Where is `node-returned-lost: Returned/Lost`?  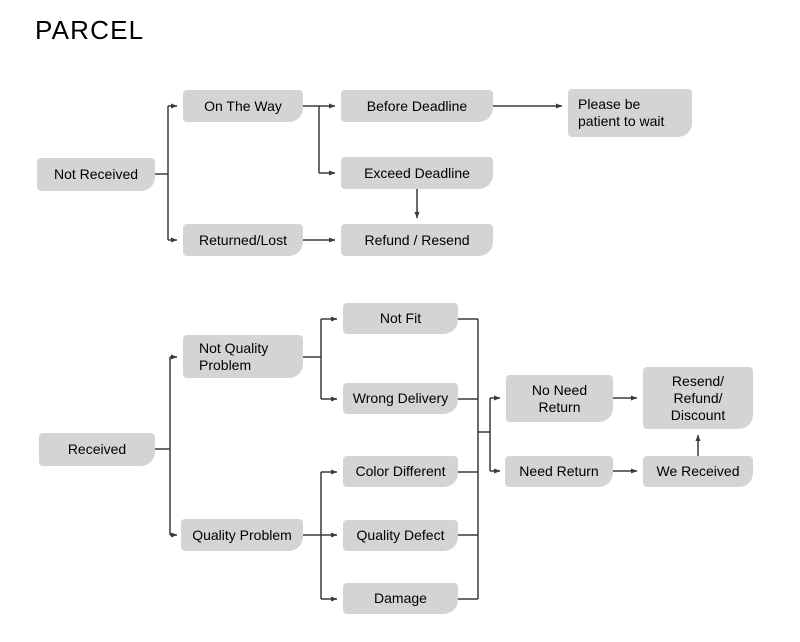
node-returned-lost: Returned/Lost is located at coordinates (243, 240).